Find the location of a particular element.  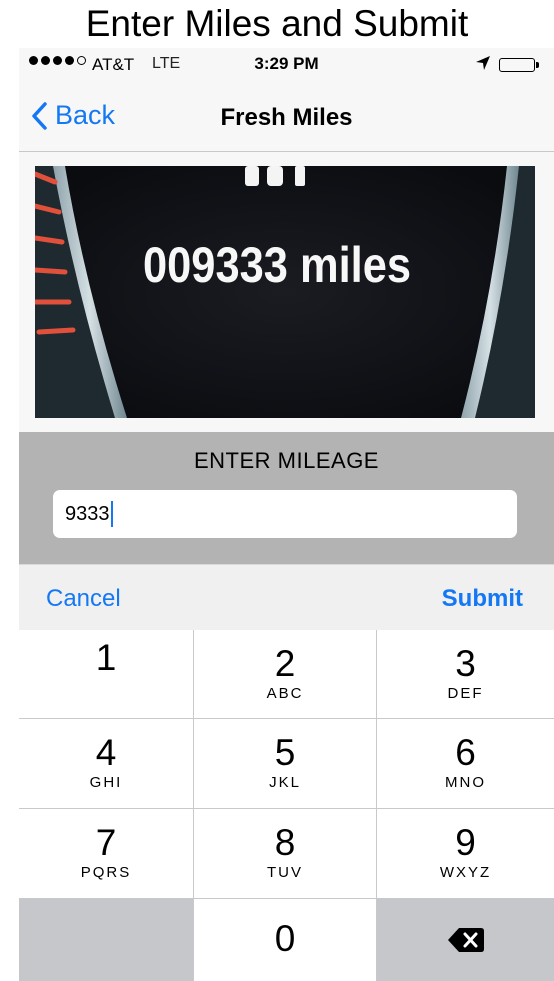

mileage-input-value: 9333 is located at coordinates (87, 513).